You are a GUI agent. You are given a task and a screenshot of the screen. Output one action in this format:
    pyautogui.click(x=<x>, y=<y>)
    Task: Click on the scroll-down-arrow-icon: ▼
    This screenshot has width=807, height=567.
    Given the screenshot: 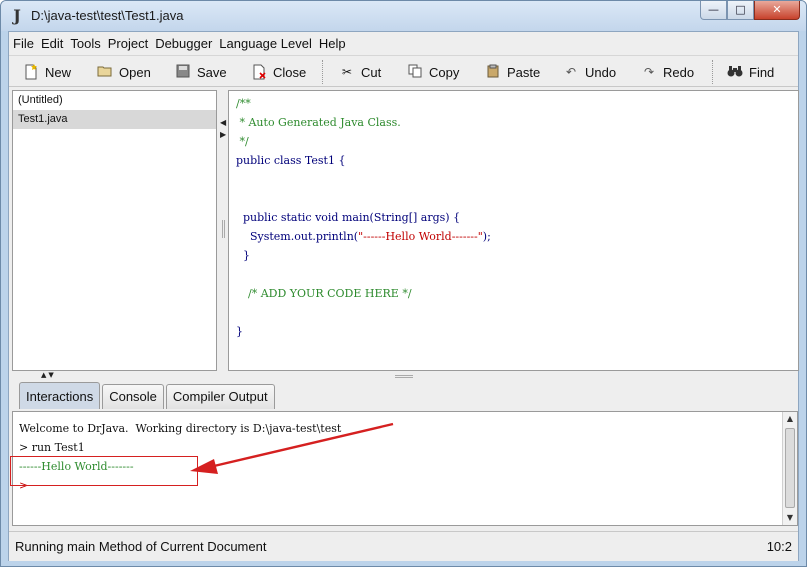 What is the action you would take?
    pyautogui.click(x=790, y=518)
    